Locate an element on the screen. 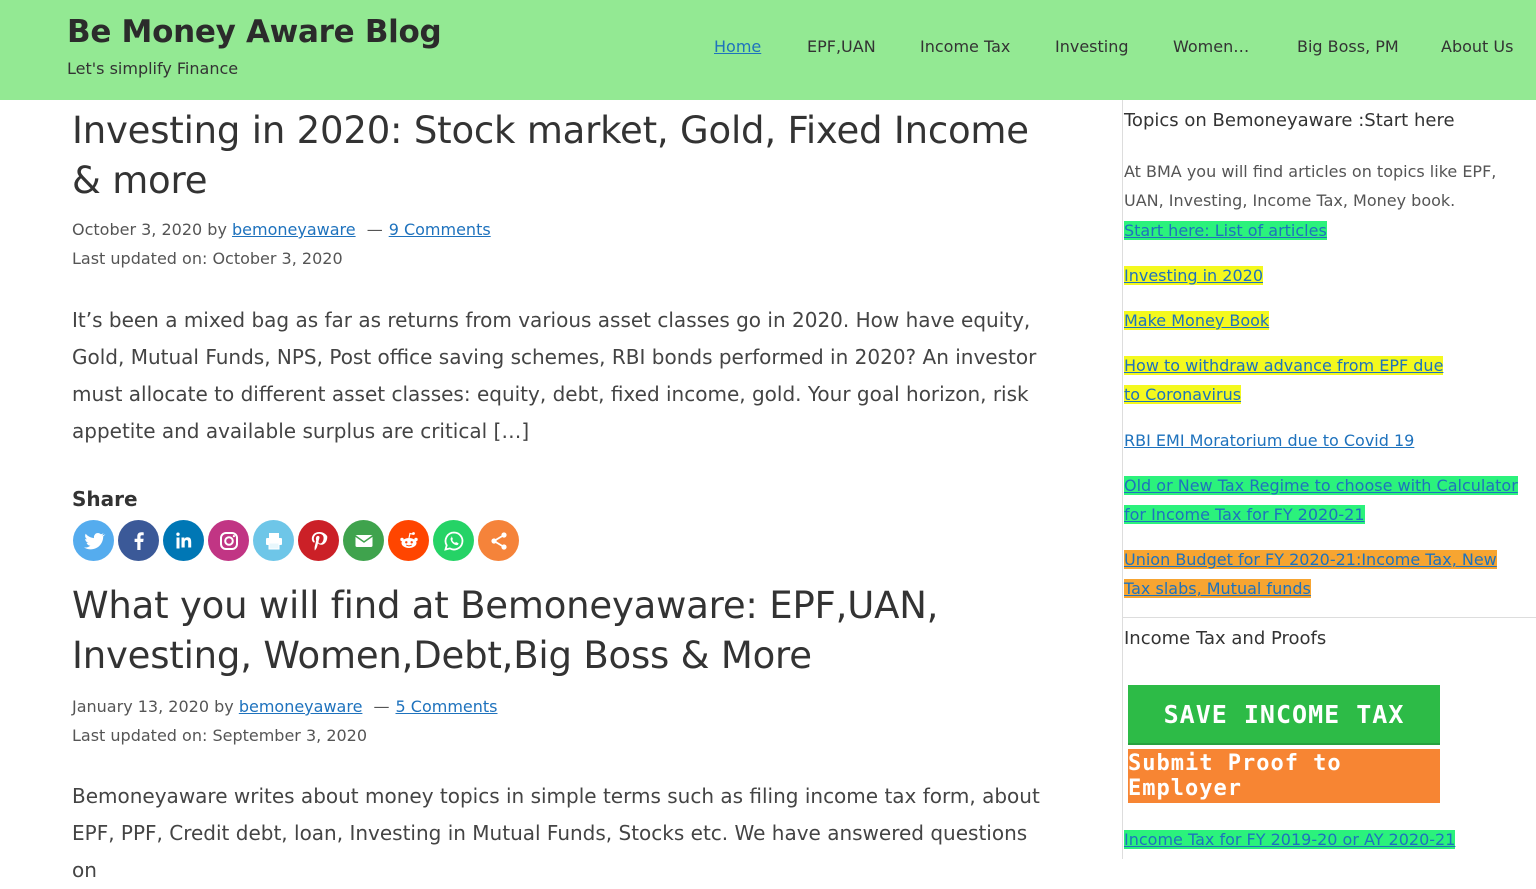 The image size is (1536, 889). share-label: Share is located at coordinates (105, 499).